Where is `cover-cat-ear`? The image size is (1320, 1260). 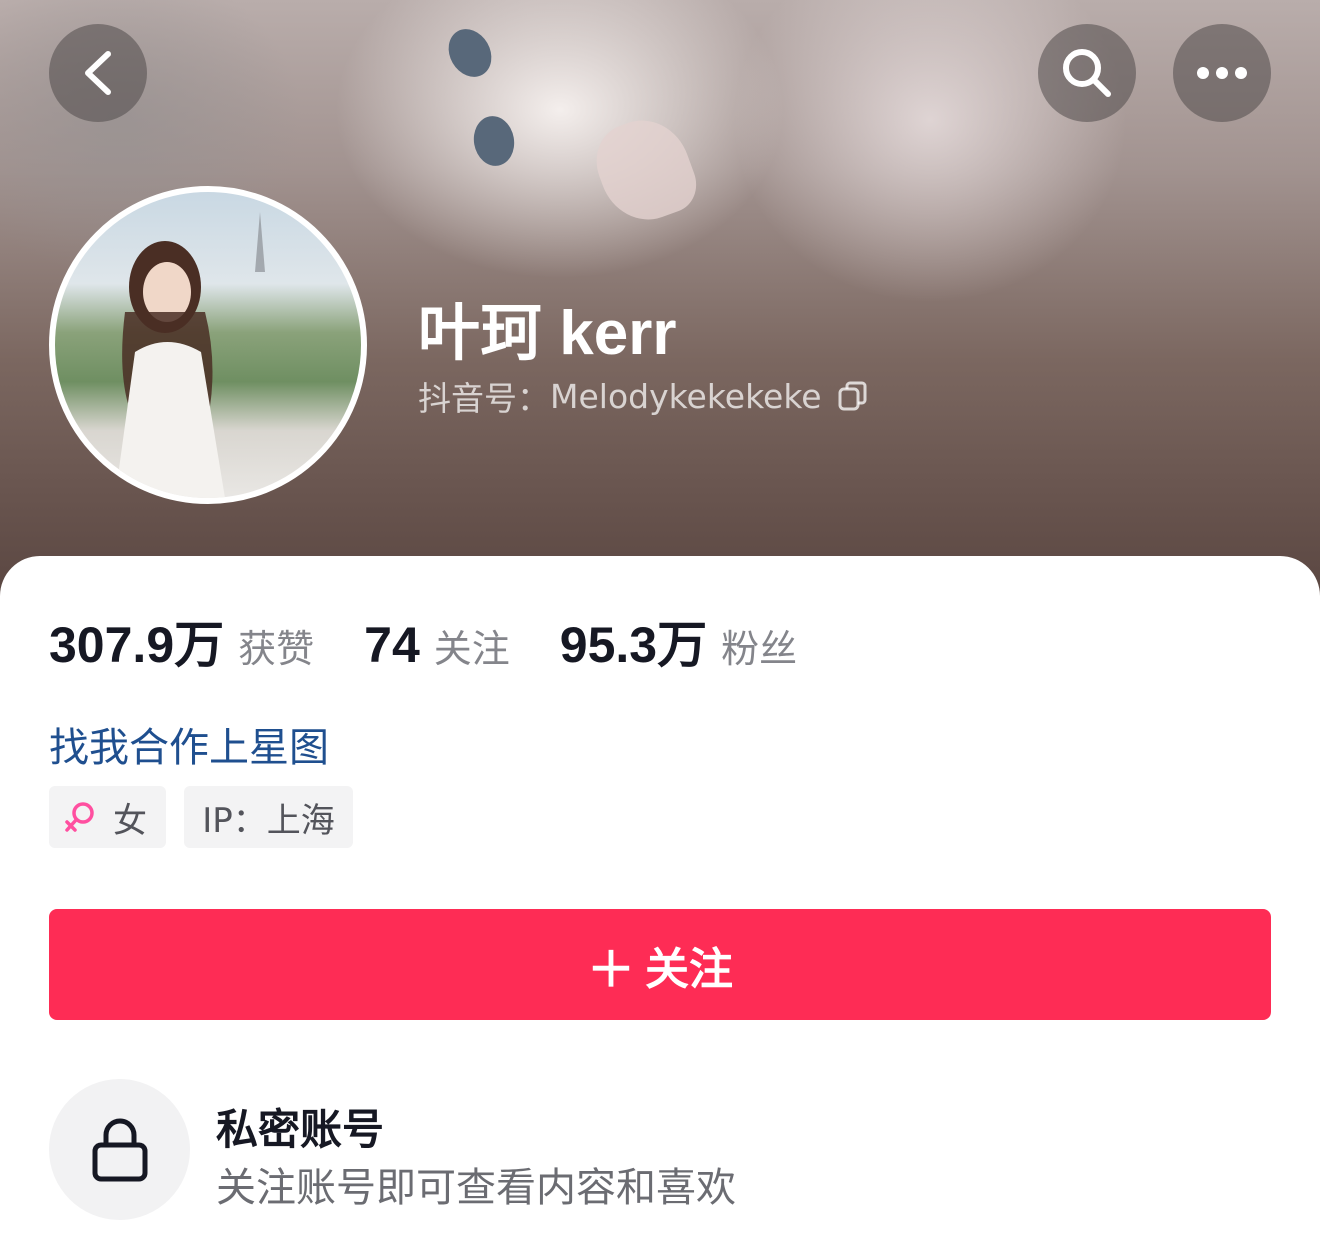 cover-cat-ear is located at coordinates (645, 170).